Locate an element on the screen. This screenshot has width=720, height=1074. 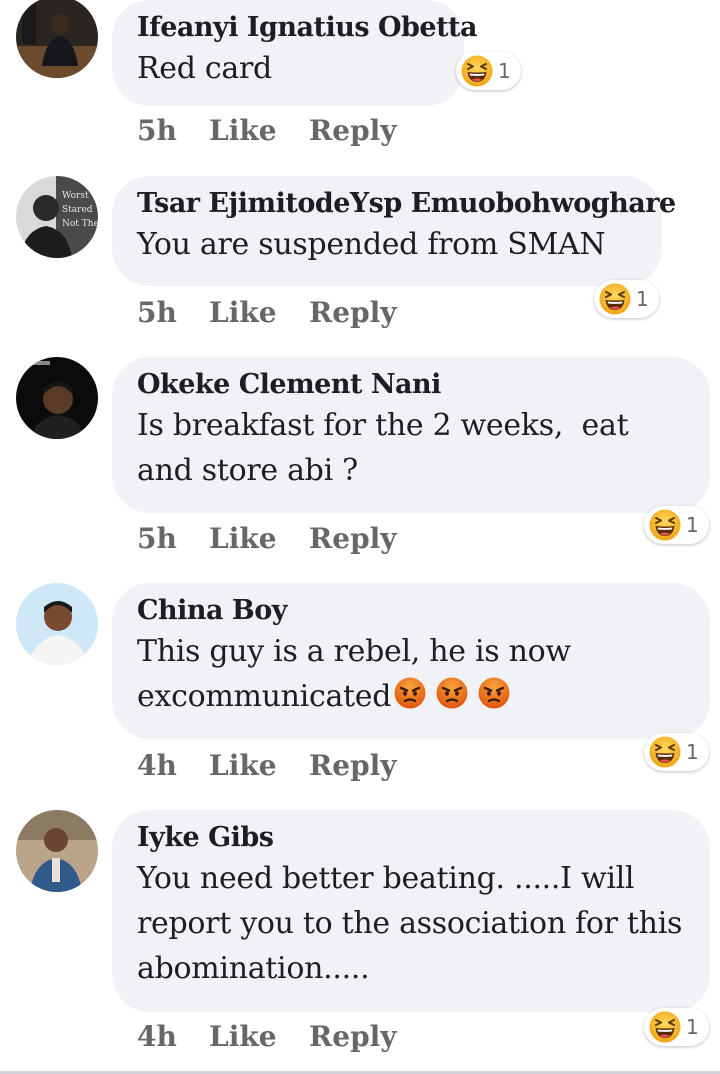
comment-author: Okeke Clement Nani is located at coordinates (410, 385).